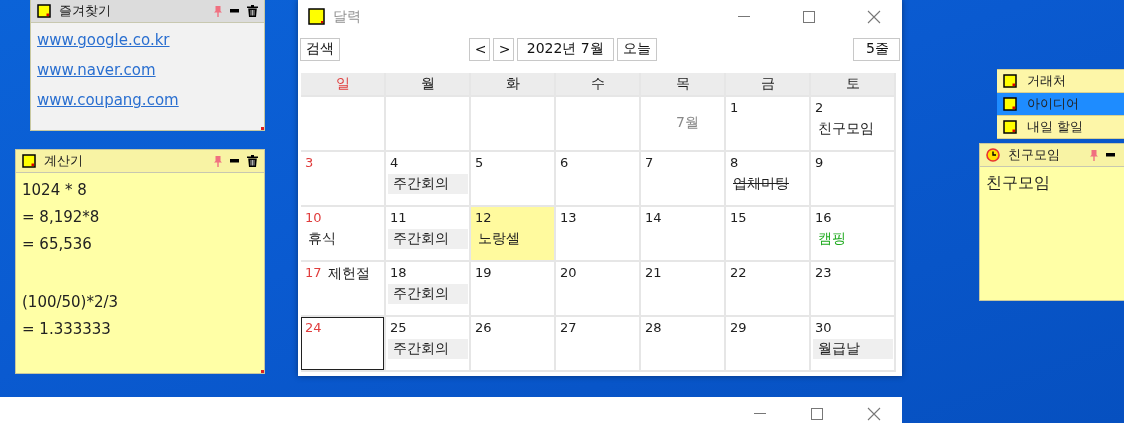 The width and height of the screenshot is (1124, 423). What do you see at coordinates (568, 272) in the screenshot?
I see `day-number: 20` at bounding box center [568, 272].